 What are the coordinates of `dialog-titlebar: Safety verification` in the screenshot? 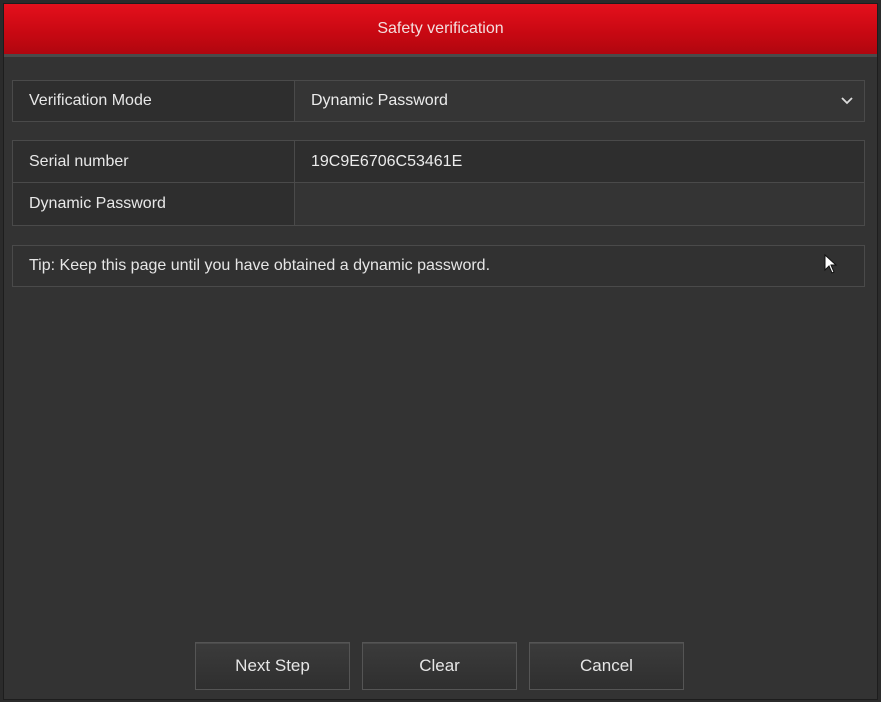 It's located at (440, 30).